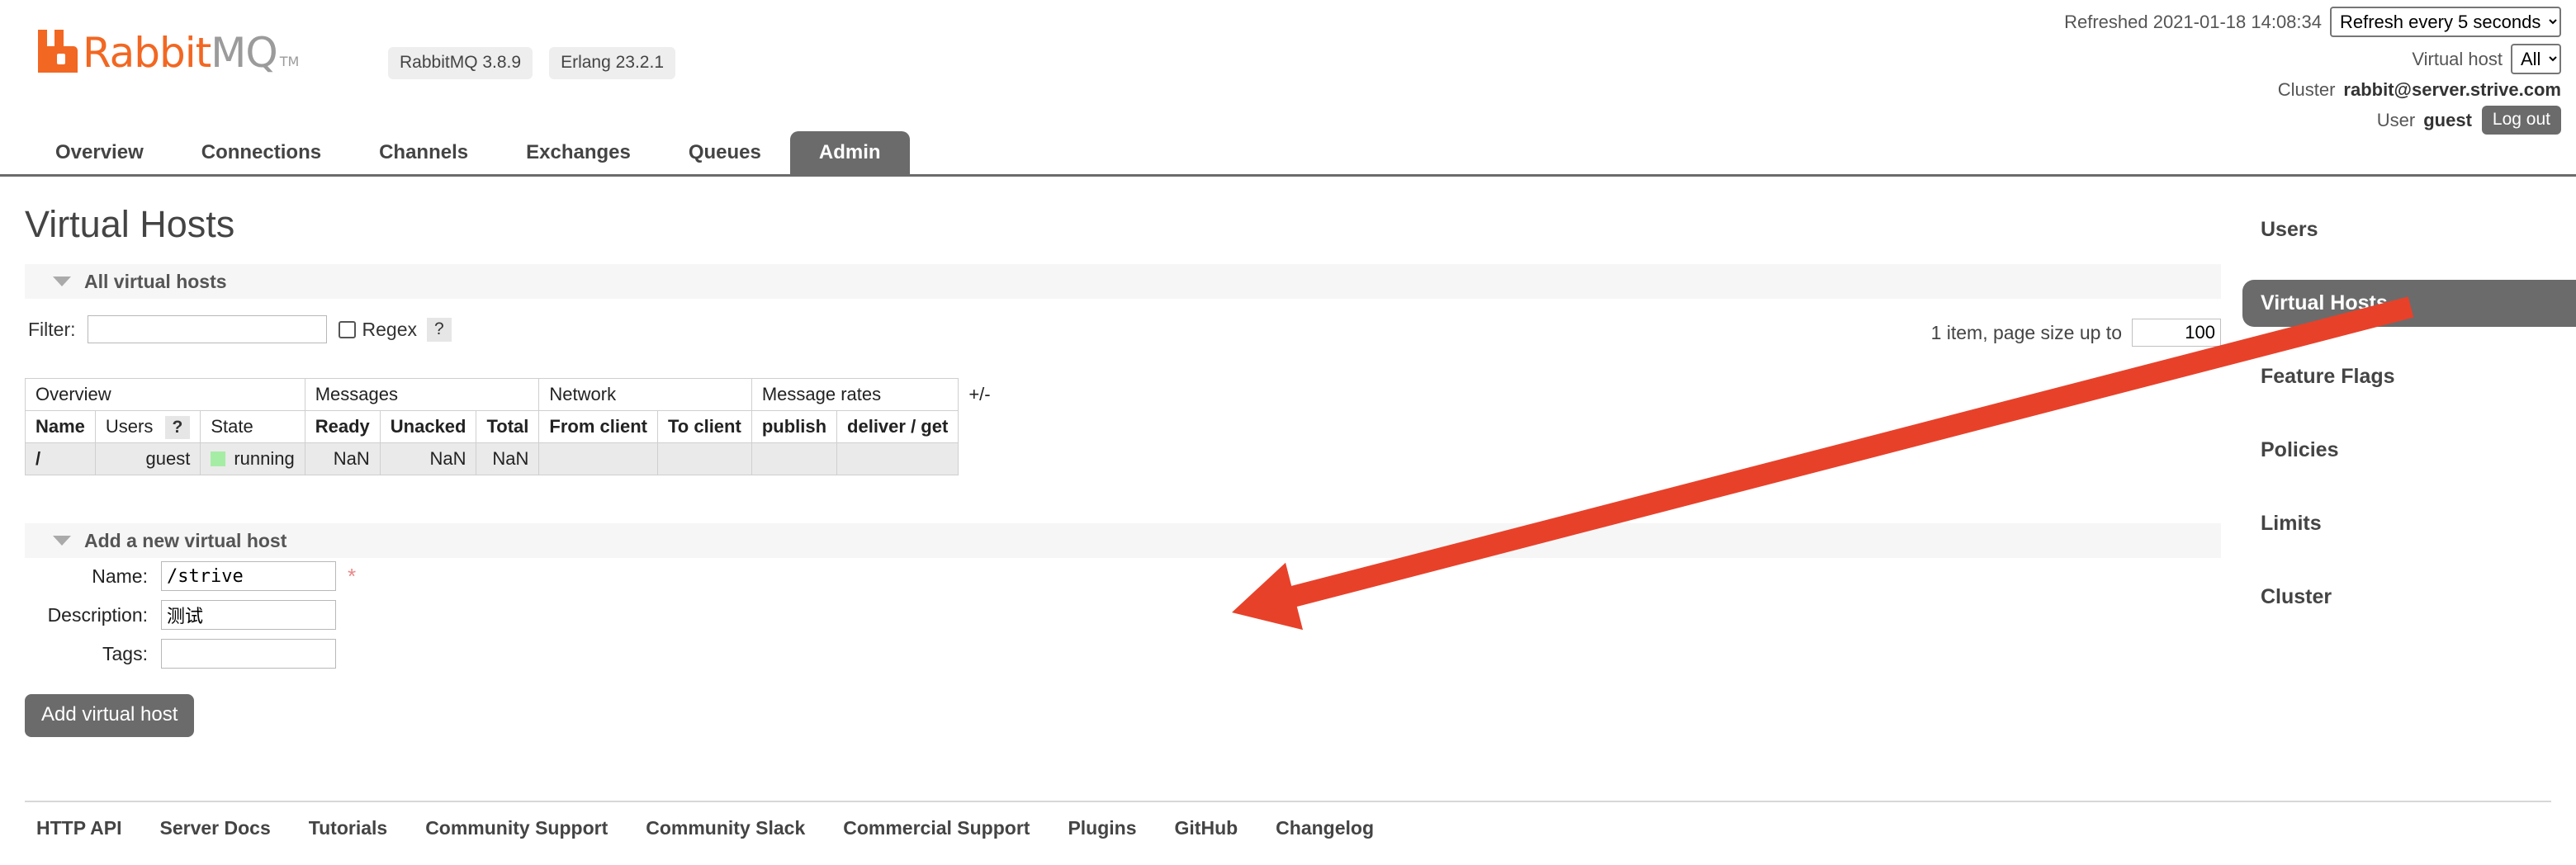 This screenshot has width=2576, height=865. What do you see at coordinates (1288, 801) in the screenshot?
I see `footer-divider` at bounding box center [1288, 801].